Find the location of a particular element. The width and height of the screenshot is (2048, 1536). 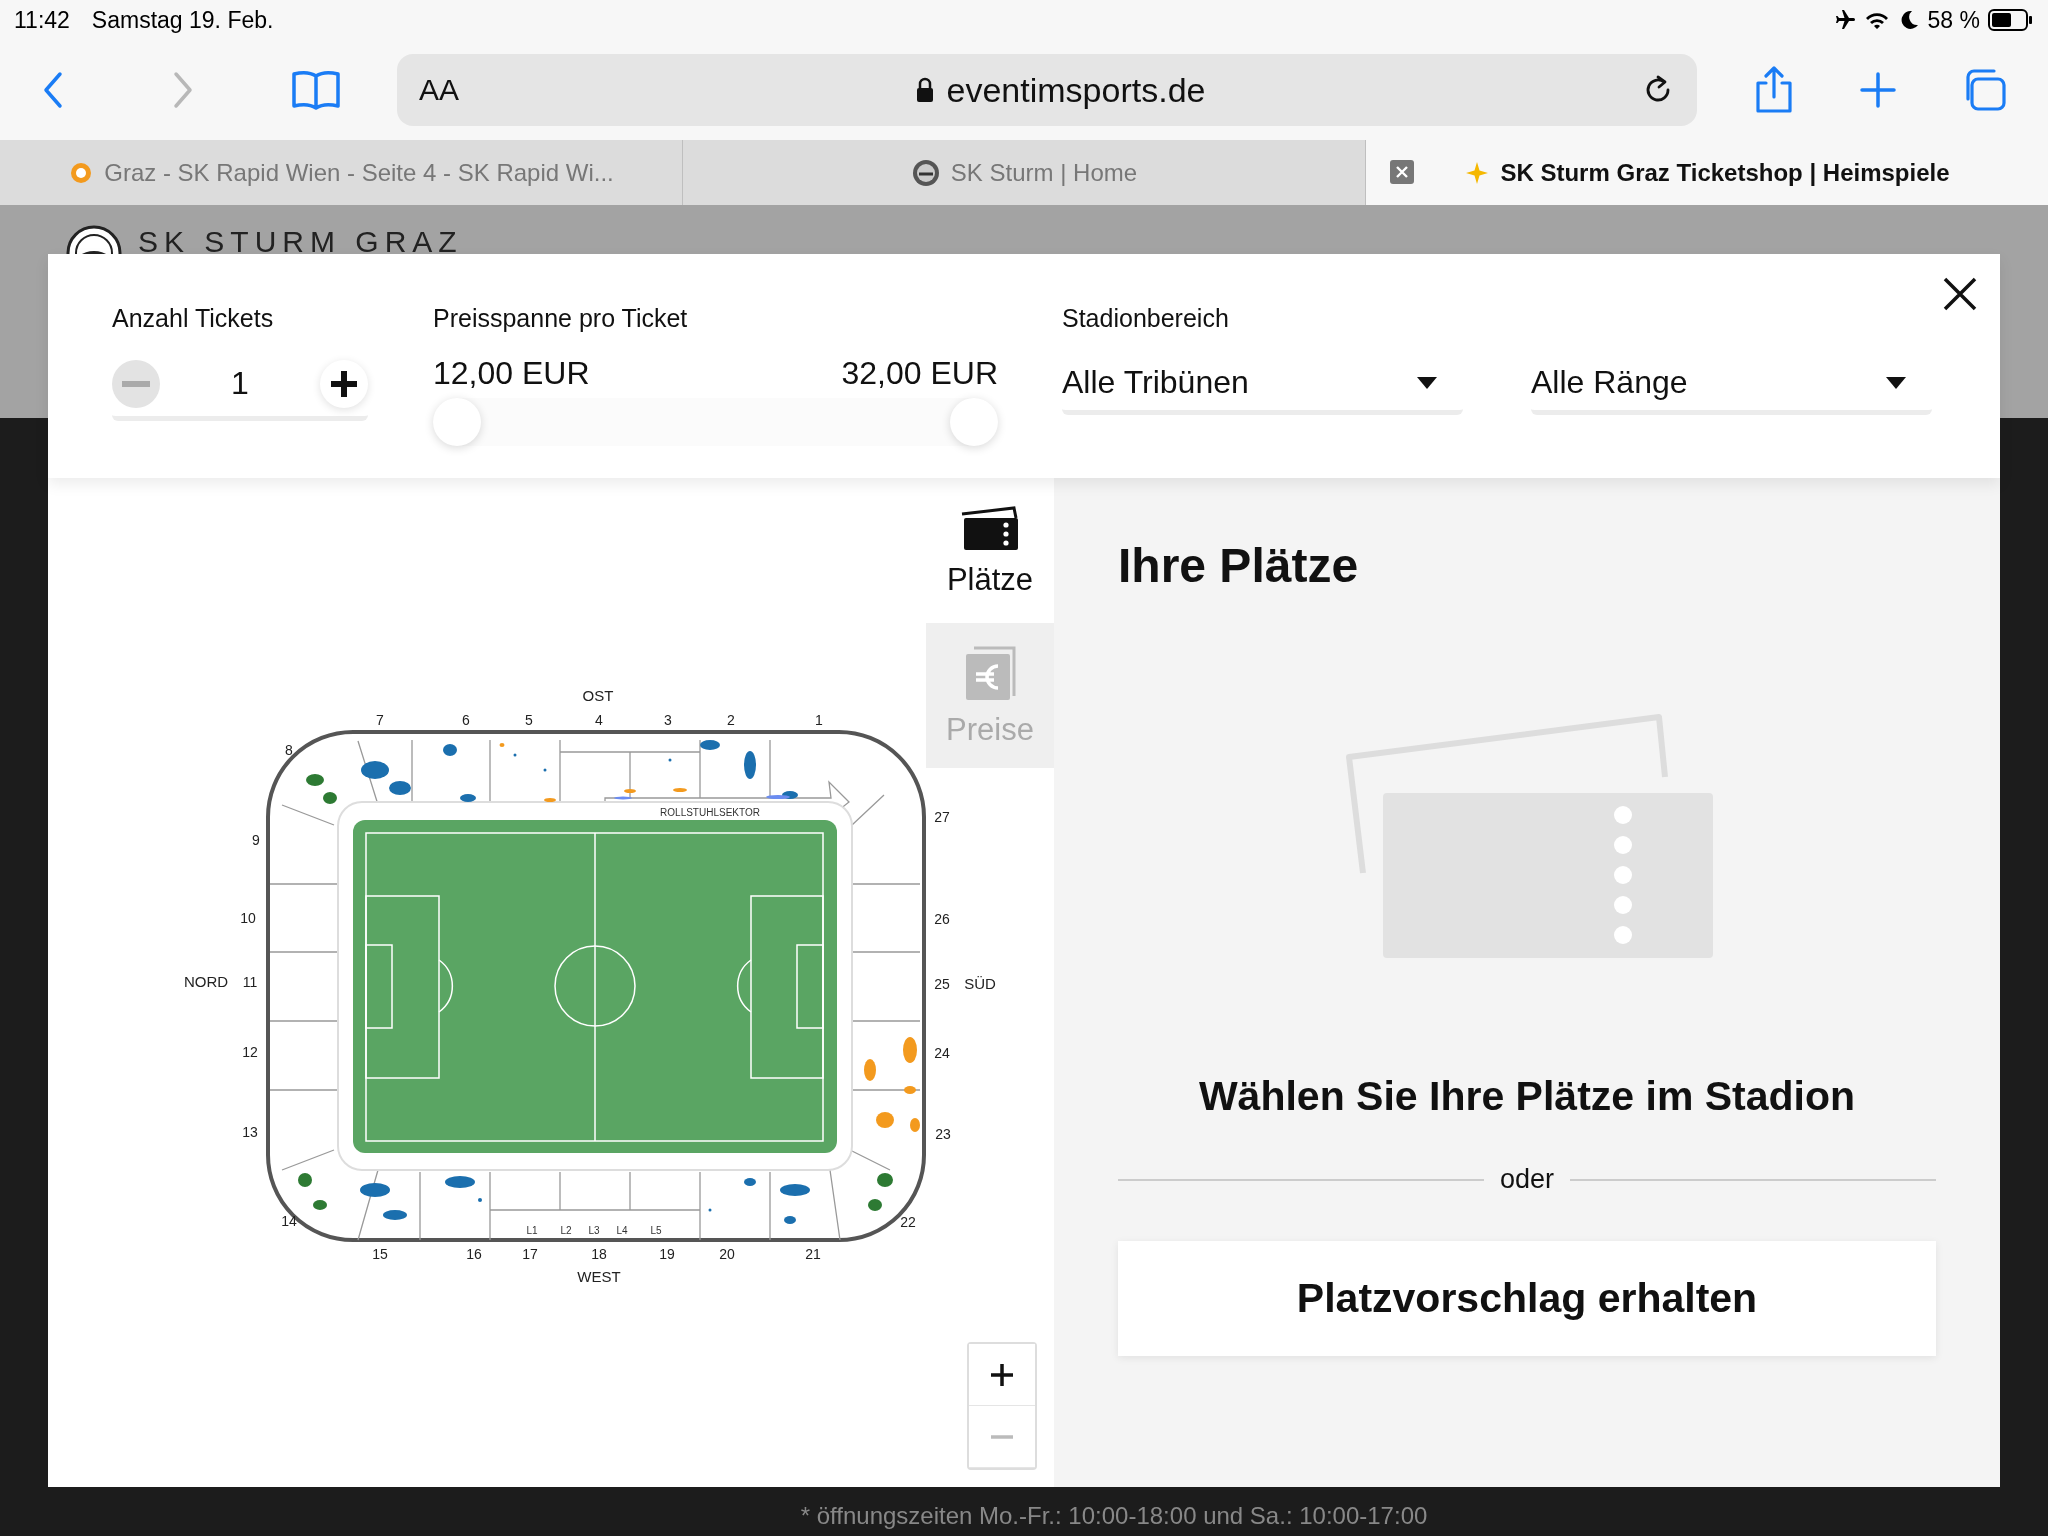

ticket-count: 1 is located at coordinates (240, 383).